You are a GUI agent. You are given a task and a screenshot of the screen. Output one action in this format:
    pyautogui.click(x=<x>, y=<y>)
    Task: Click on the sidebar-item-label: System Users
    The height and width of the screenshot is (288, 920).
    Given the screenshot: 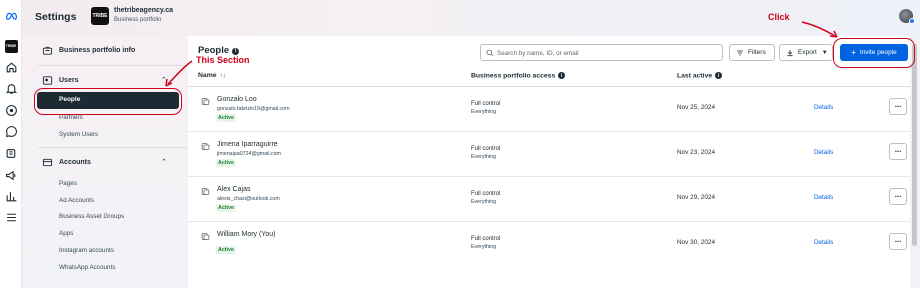 What is the action you would take?
    pyautogui.click(x=79, y=134)
    